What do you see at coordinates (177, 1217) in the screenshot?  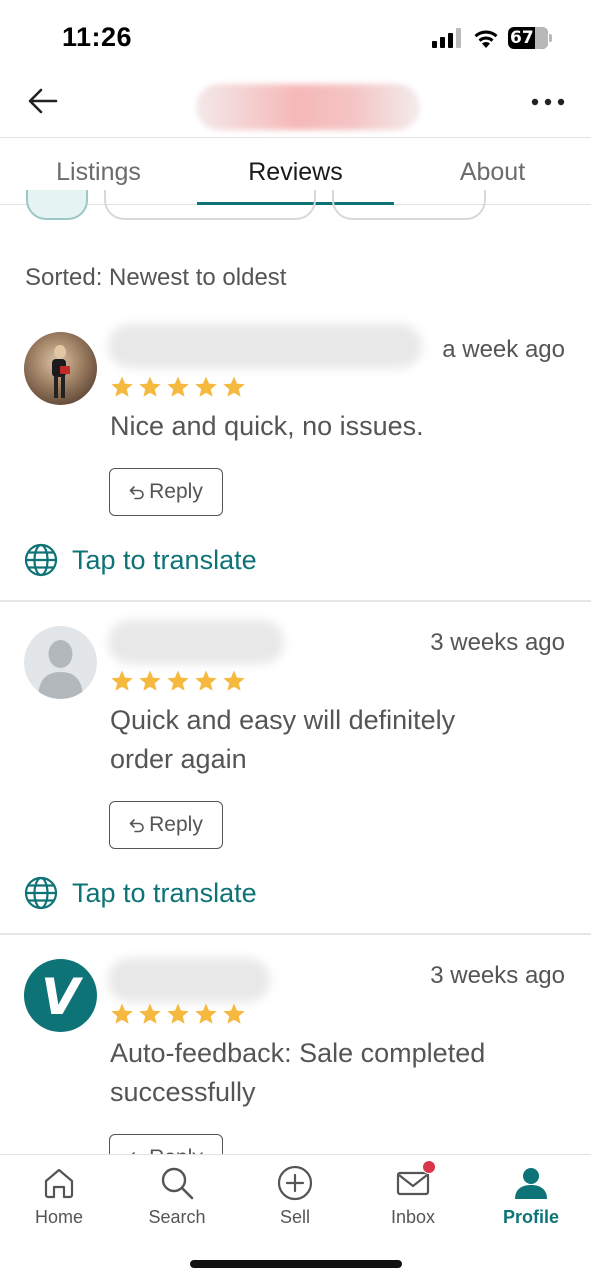 I see `nav-search-label: Search` at bounding box center [177, 1217].